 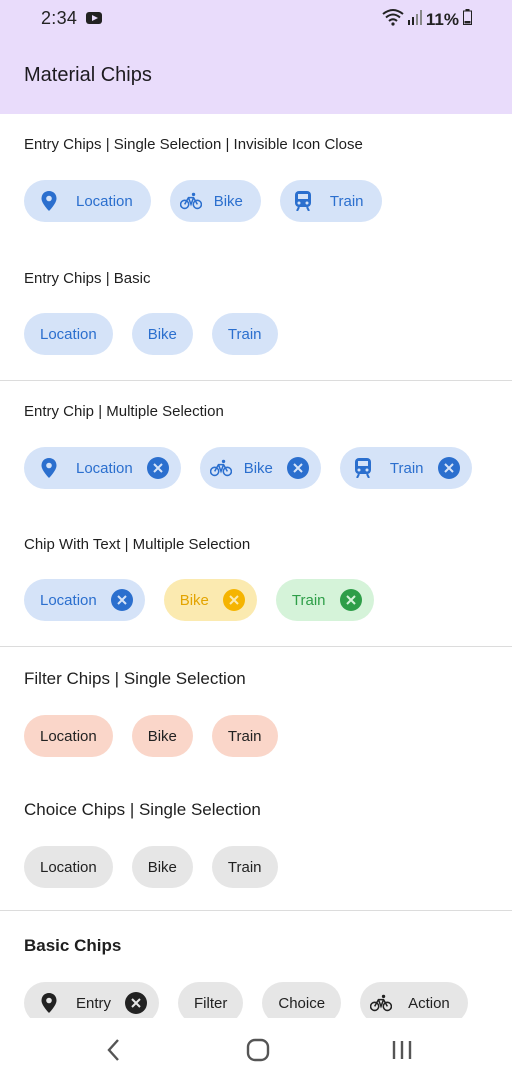 What do you see at coordinates (256, 77) in the screenshot?
I see `top-app-bar: Material Chips` at bounding box center [256, 77].